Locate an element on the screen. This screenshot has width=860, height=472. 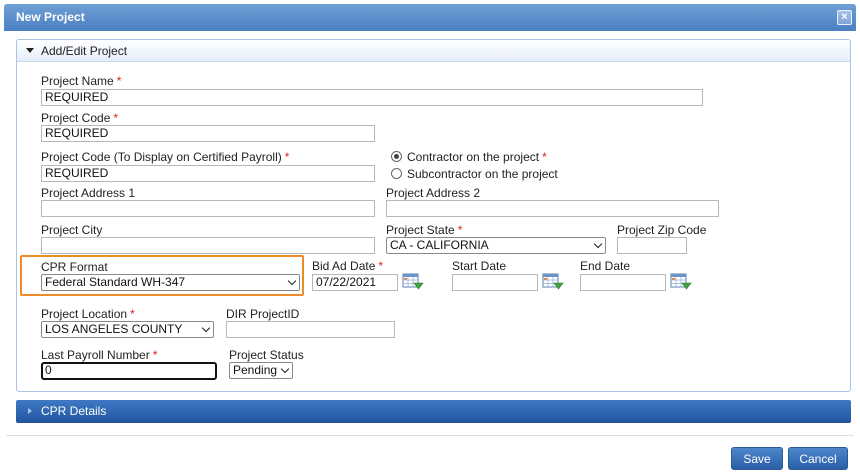
project-status-label: Project Status is located at coordinates (266, 355).